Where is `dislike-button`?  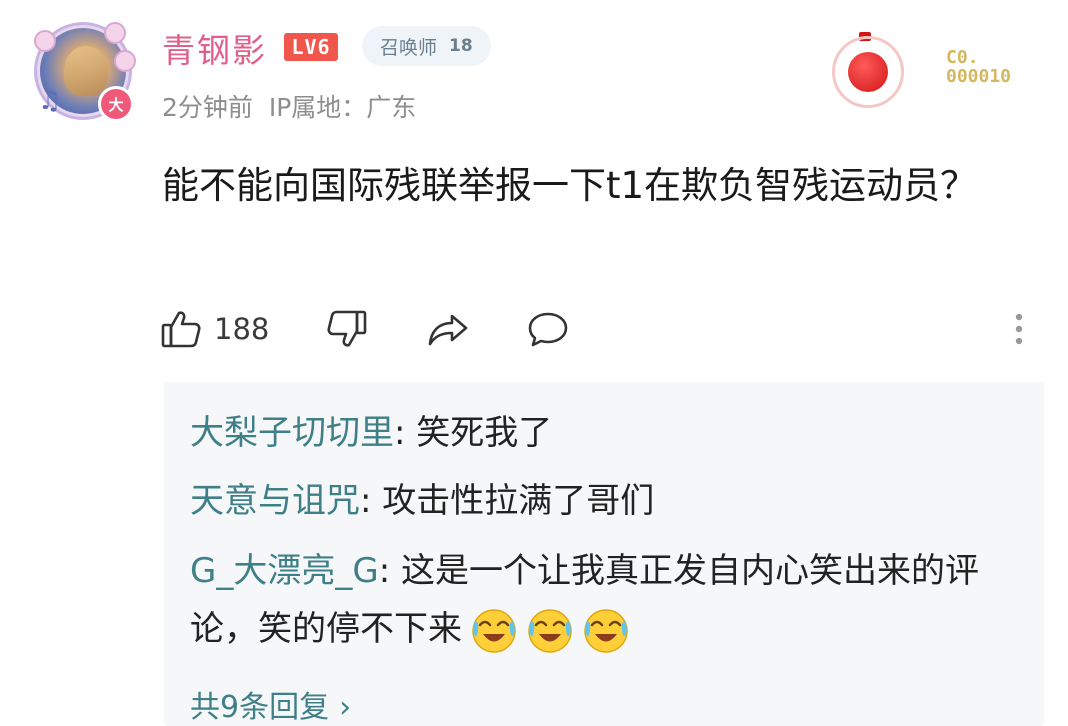
dislike-button is located at coordinates (347, 329).